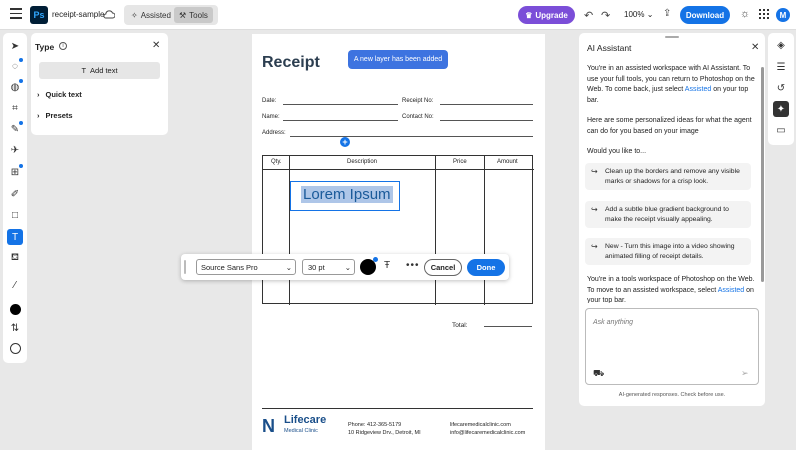  I want to click on photoshop-logo: Ps, so click(39, 15).